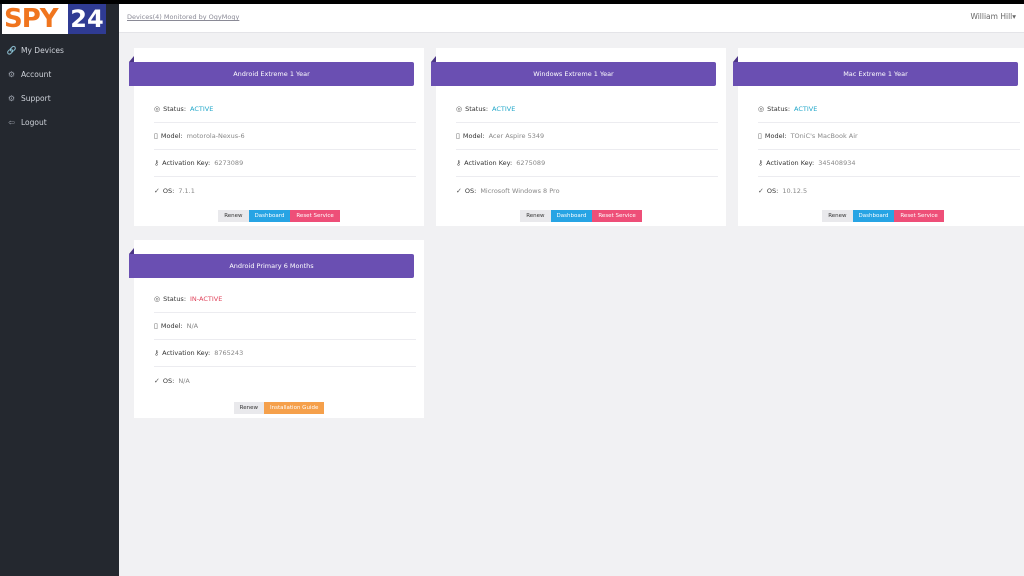  Describe the element at coordinates (35, 19) in the screenshot. I see `logo-spy-text: SPY` at that location.